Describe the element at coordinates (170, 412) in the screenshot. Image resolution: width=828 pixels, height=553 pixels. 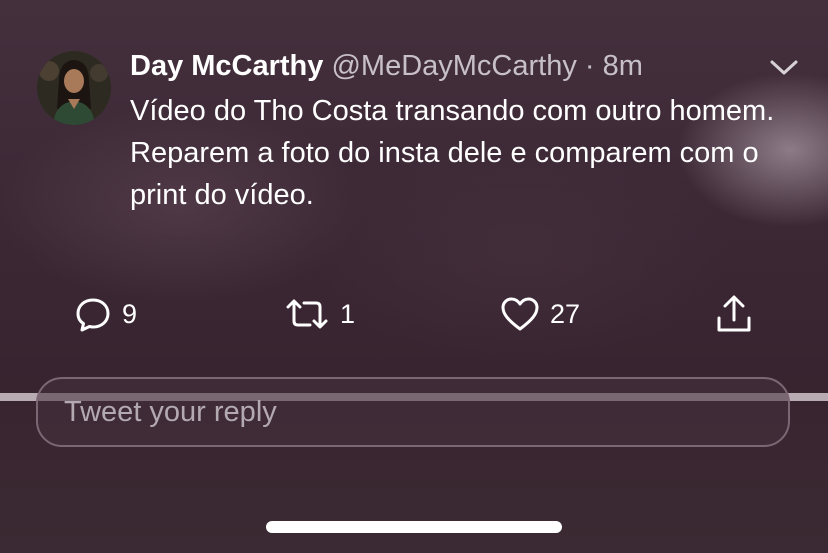
I see `reply-input-placeholder: Tweet your reply` at that location.